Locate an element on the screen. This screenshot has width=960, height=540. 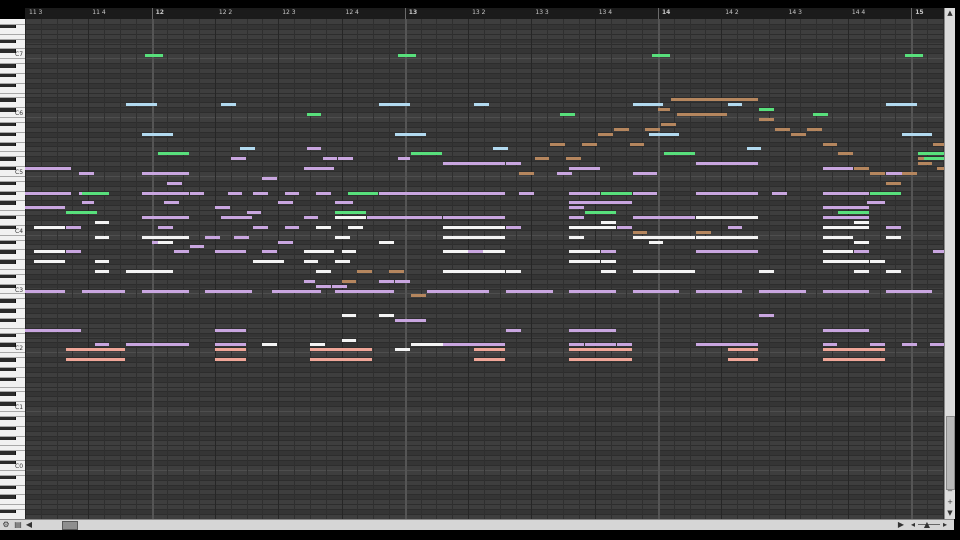
horizontal-scroll-thumb is located at coordinates (70, 525).